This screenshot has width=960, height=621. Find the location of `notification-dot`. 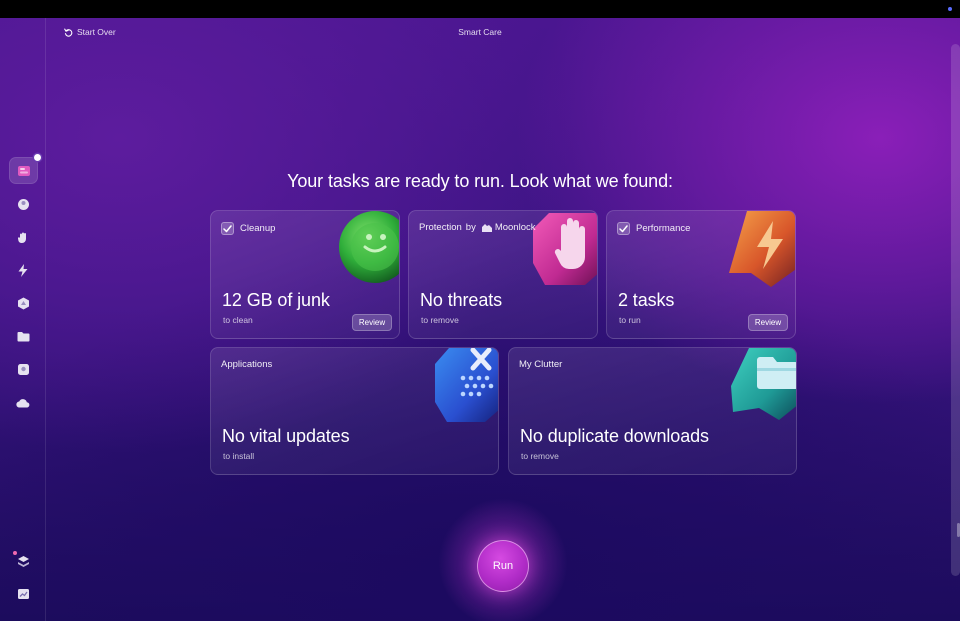

notification-dot is located at coordinates (37, 157).